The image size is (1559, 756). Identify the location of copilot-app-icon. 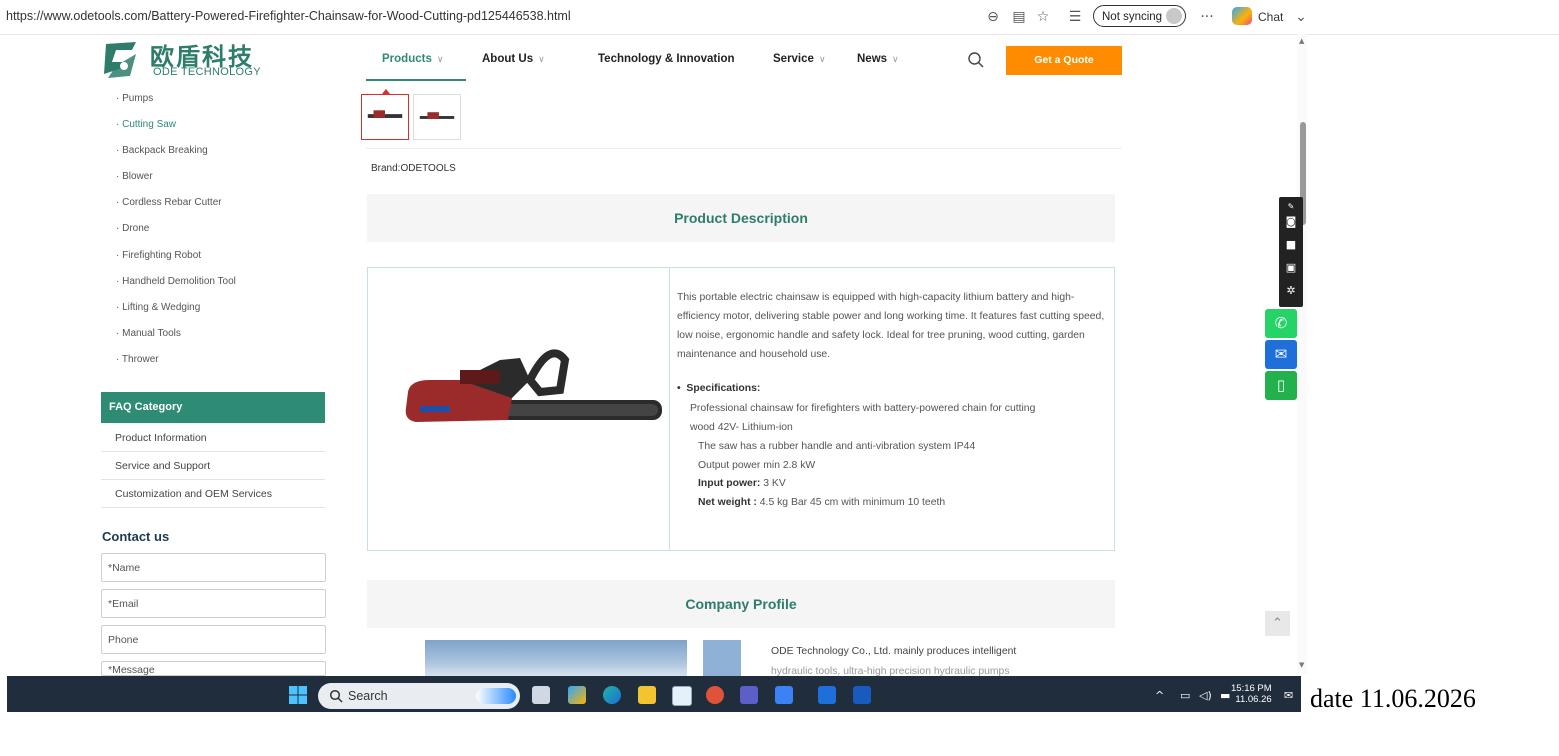
(577, 695).